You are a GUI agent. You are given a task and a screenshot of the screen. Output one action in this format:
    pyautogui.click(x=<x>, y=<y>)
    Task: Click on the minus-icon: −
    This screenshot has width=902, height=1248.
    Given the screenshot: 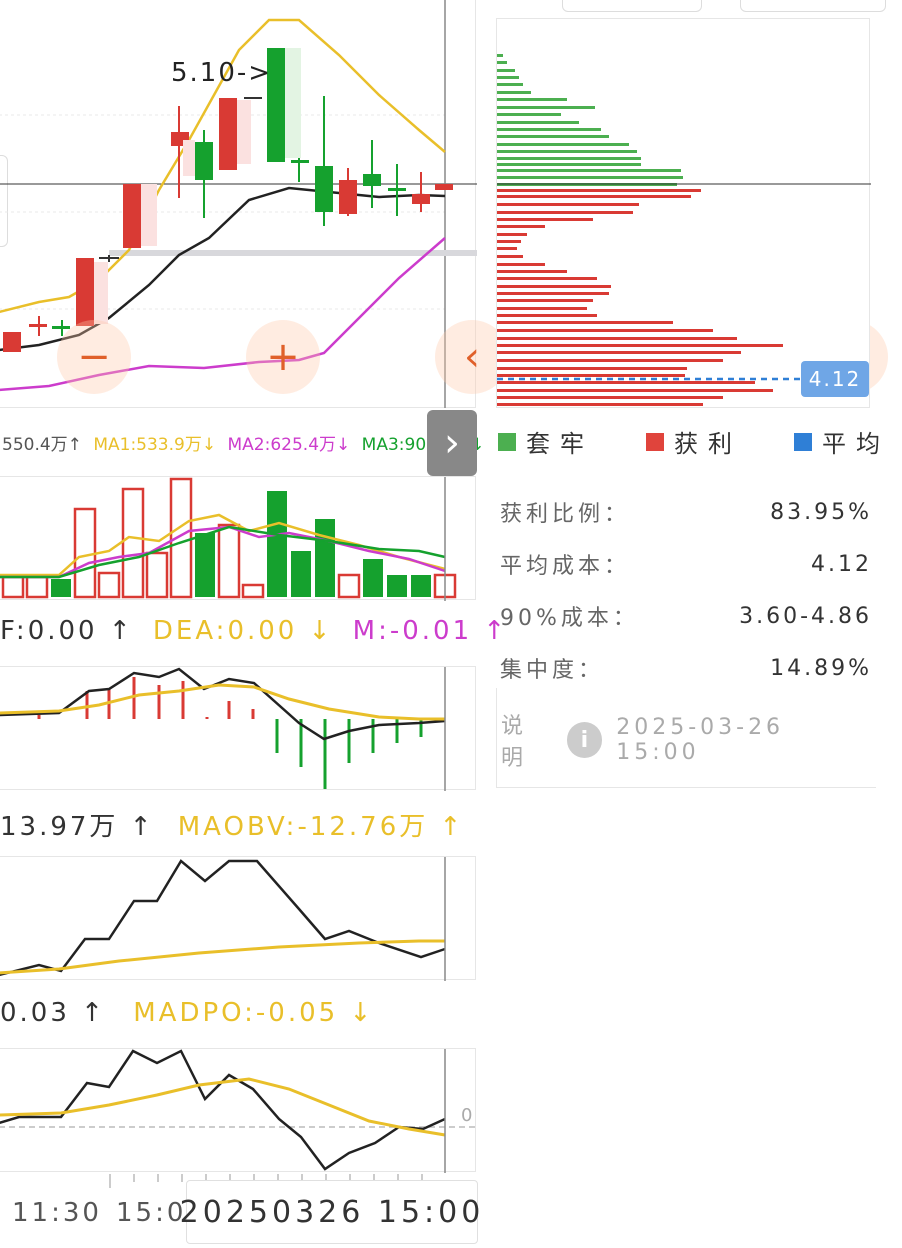 What is the action you would take?
    pyautogui.click(x=94, y=357)
    